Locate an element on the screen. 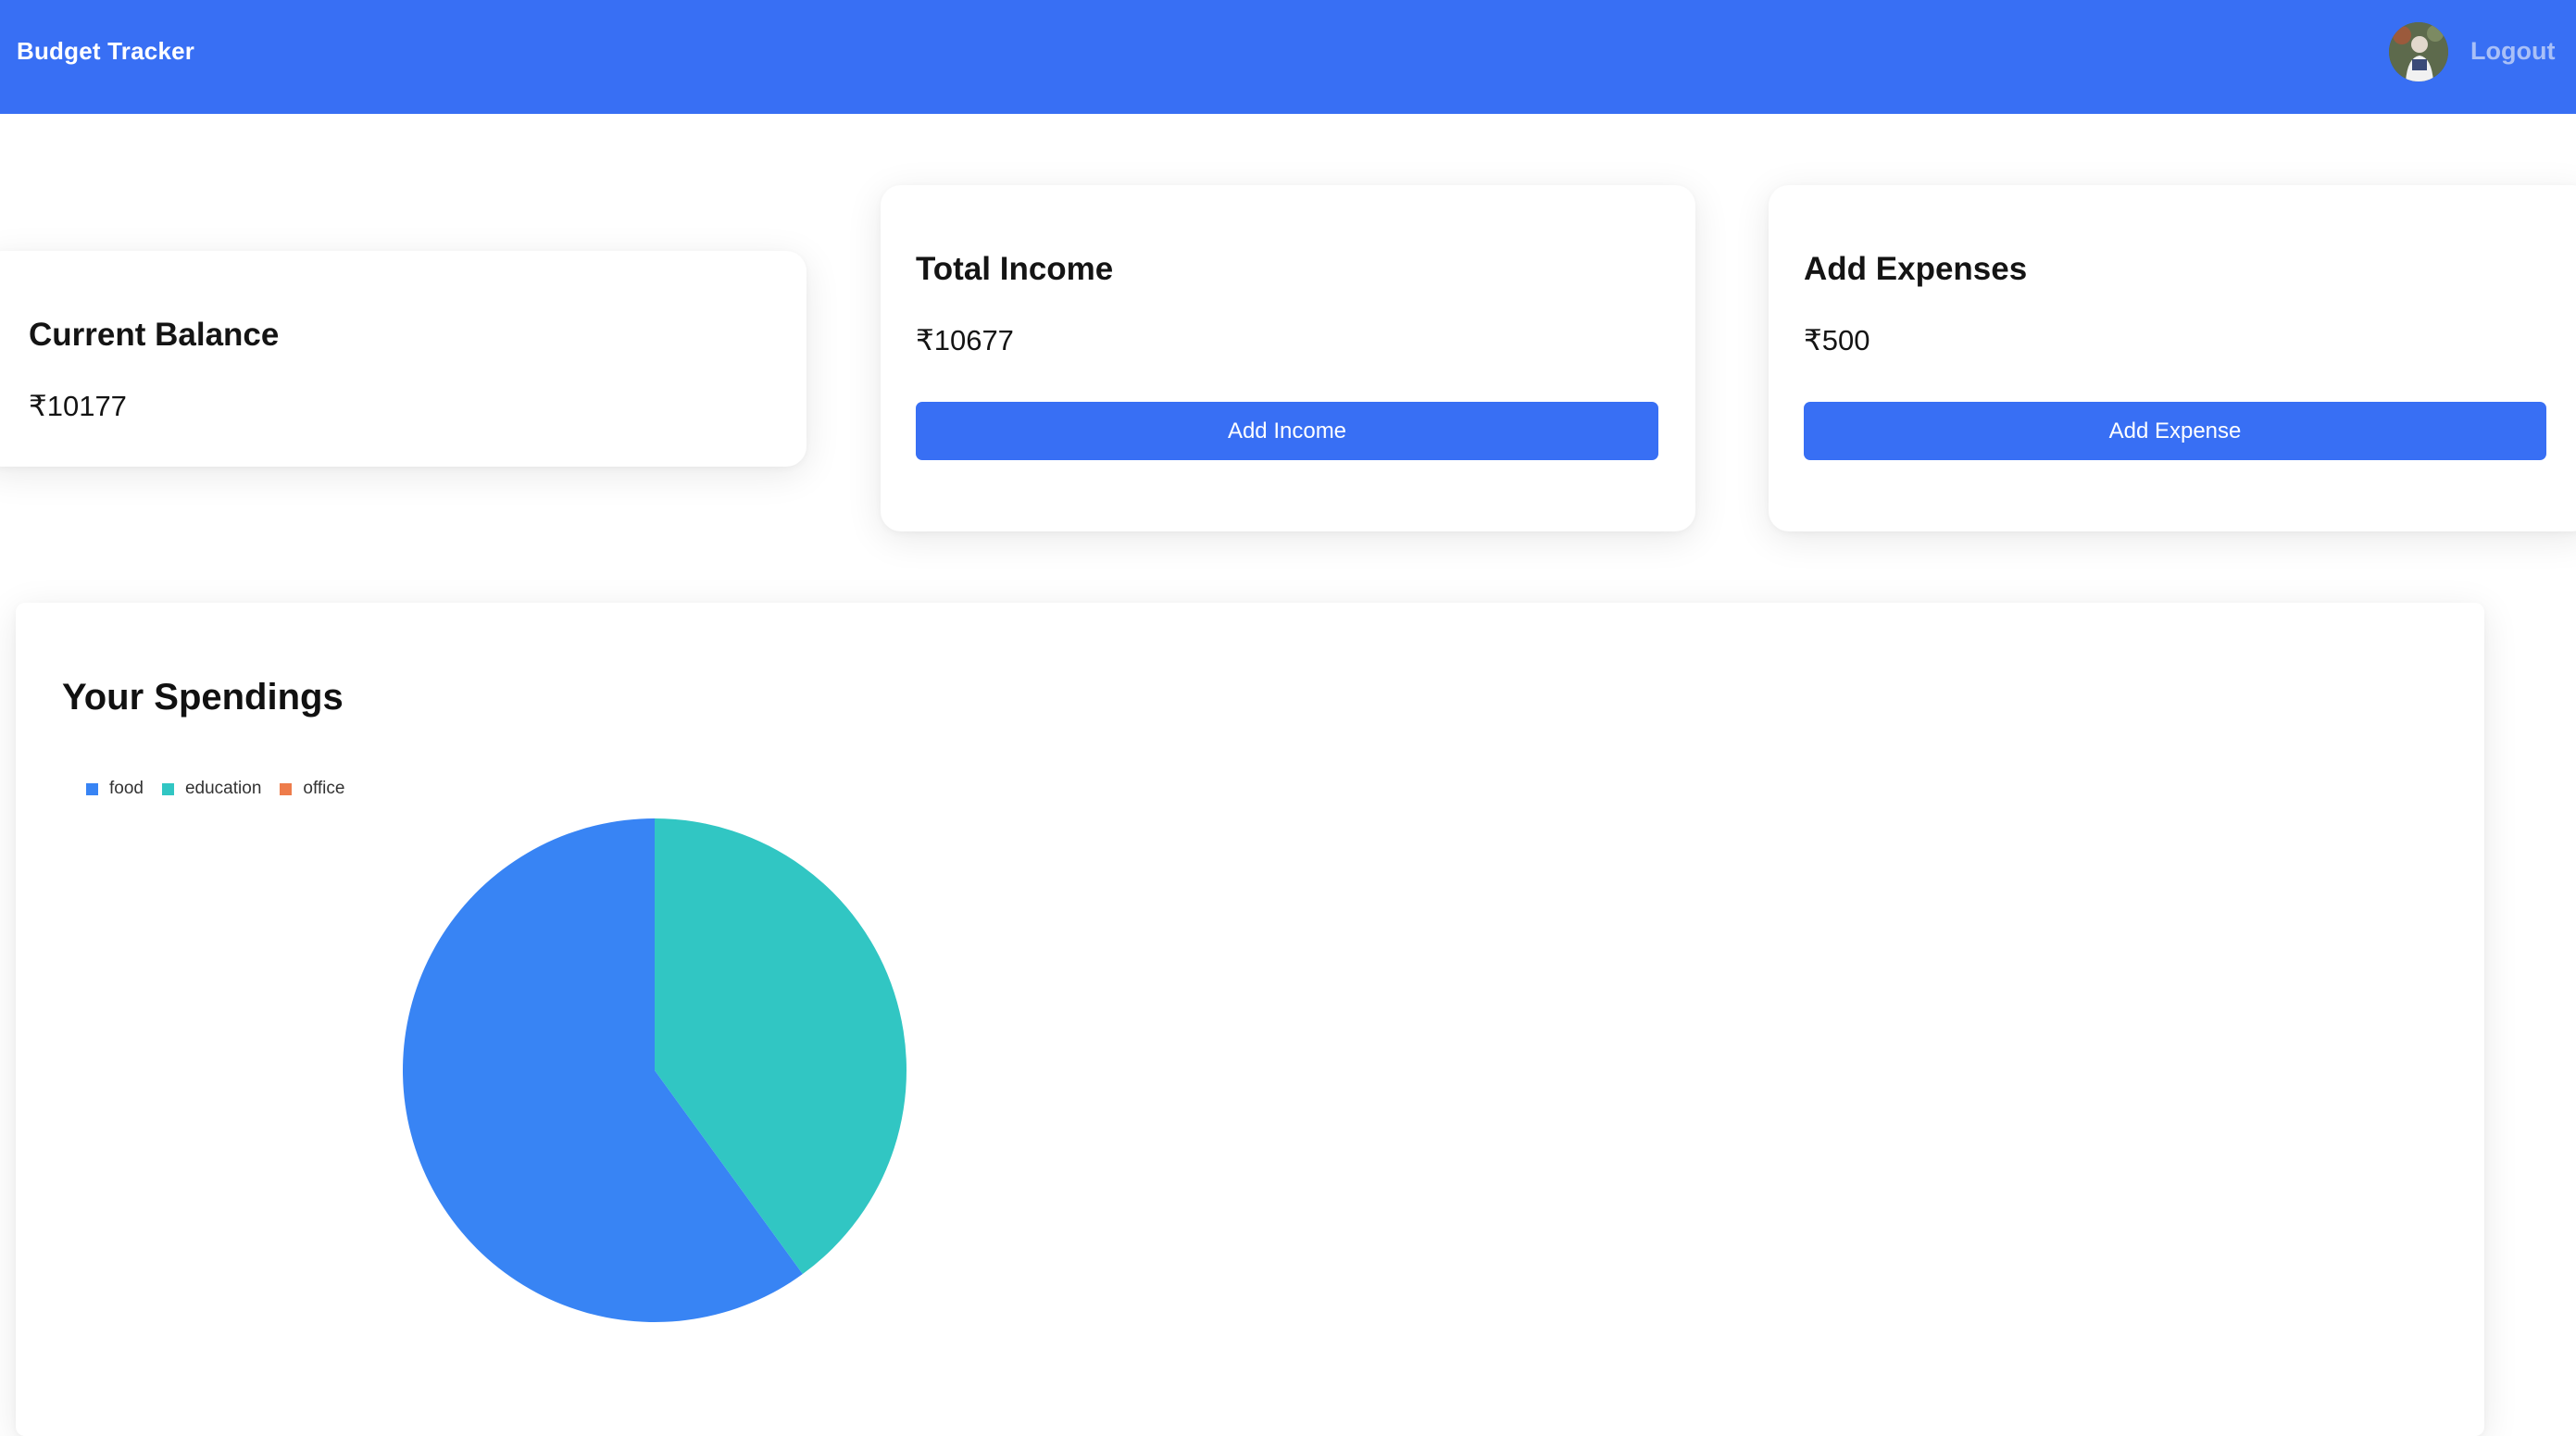 This screenshot has height=1436, width=2576. total-income-amount: ₹10677 is located at coordinates (965, 340).